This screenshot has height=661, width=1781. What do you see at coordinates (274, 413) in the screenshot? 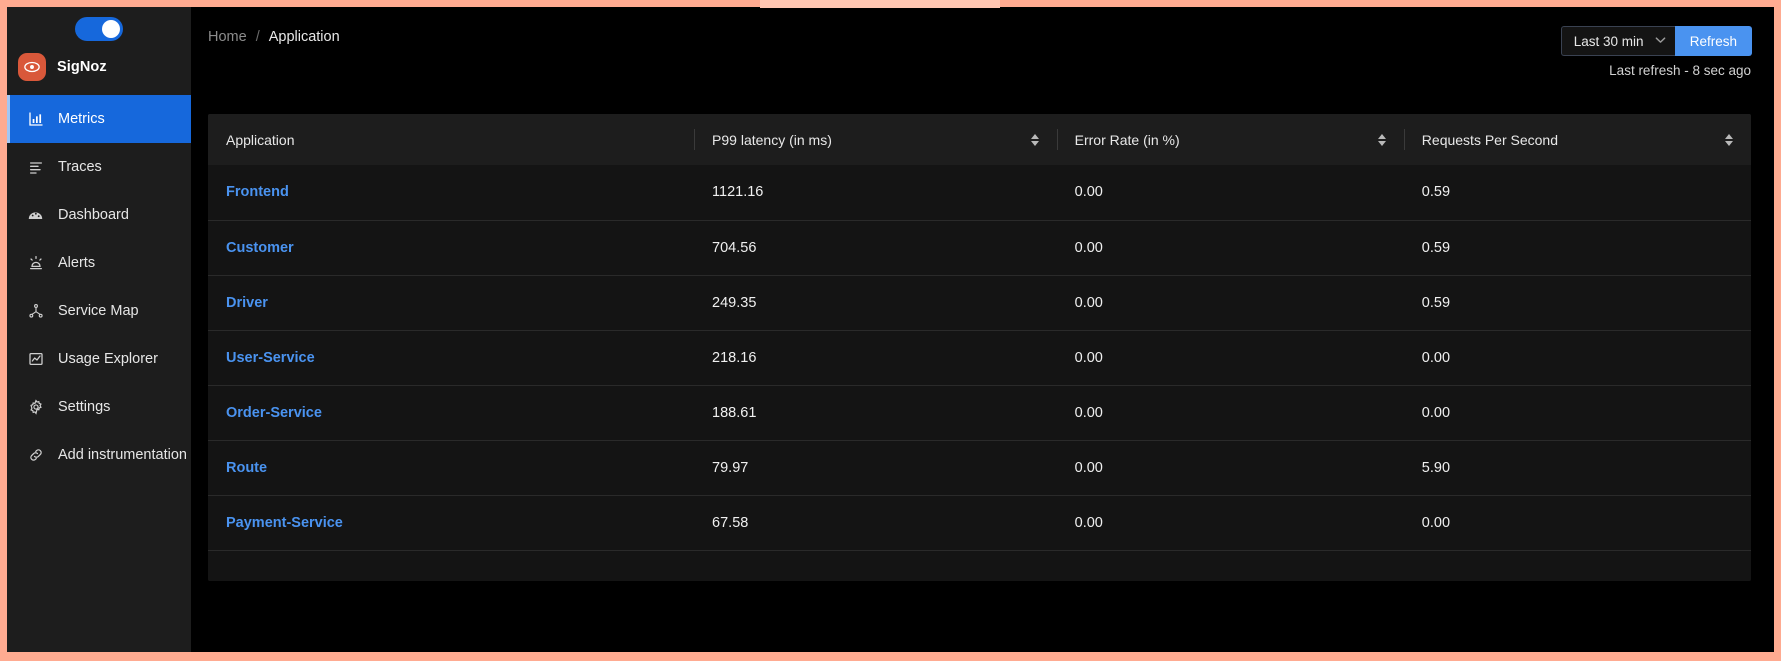
I see `service-link: Order-Service` at bounding box center [274, 413].